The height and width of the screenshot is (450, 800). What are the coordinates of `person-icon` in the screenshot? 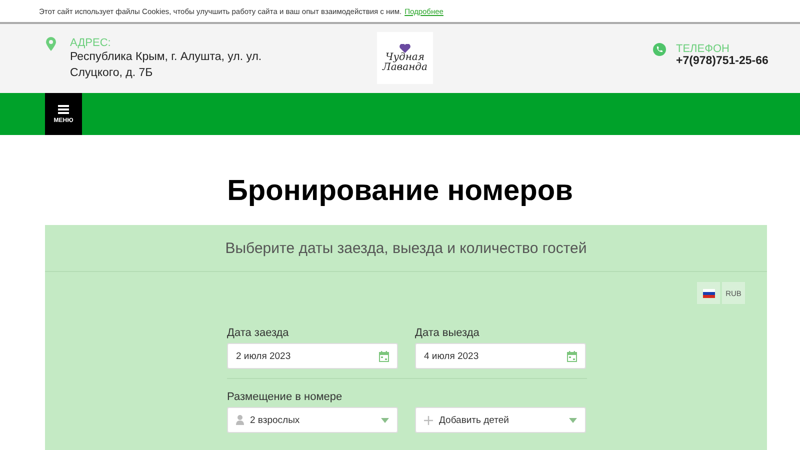 It's located at (240, 420).